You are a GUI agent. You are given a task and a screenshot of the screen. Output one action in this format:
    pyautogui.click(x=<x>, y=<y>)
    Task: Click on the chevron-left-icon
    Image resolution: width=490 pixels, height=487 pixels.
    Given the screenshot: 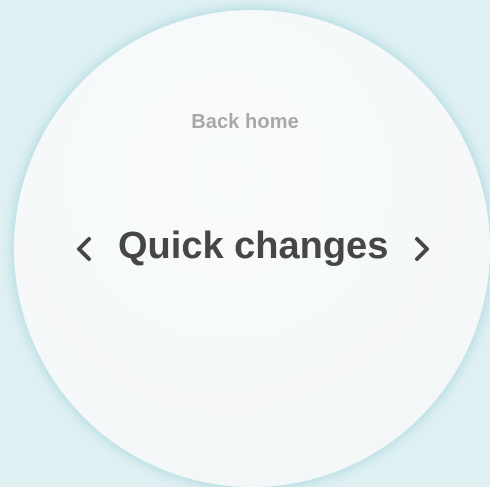 What is the action you would take?
    pyautogui.click(x=84, y=249)
    